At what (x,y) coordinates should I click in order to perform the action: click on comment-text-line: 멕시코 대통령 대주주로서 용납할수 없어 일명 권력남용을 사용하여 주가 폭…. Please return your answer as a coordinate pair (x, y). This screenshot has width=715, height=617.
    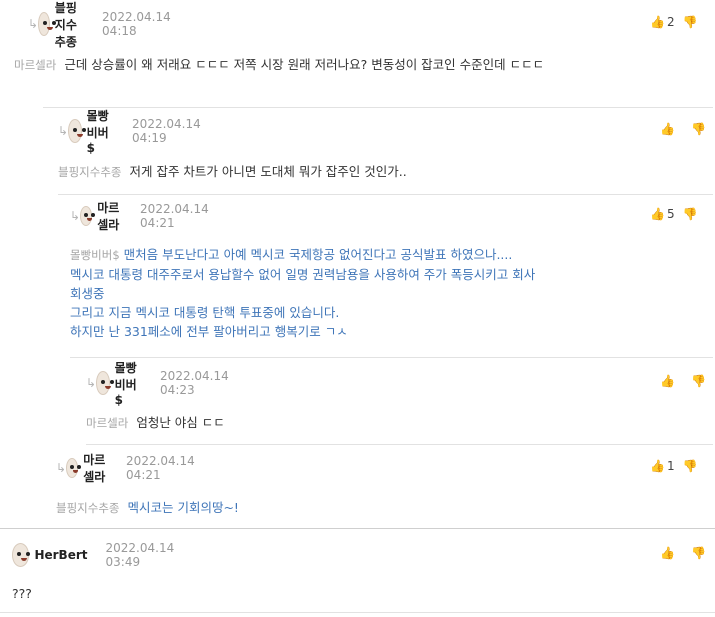
    Looking at the image, I should click on (303, 274).